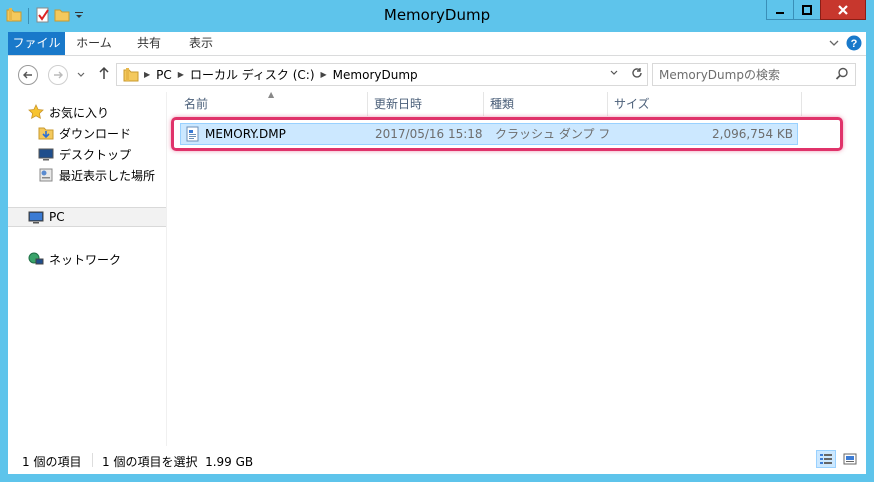  Describe the element at coordinates (52, 462) in the screenshot. I see `status-item-count: 1 個の項目` at that location.